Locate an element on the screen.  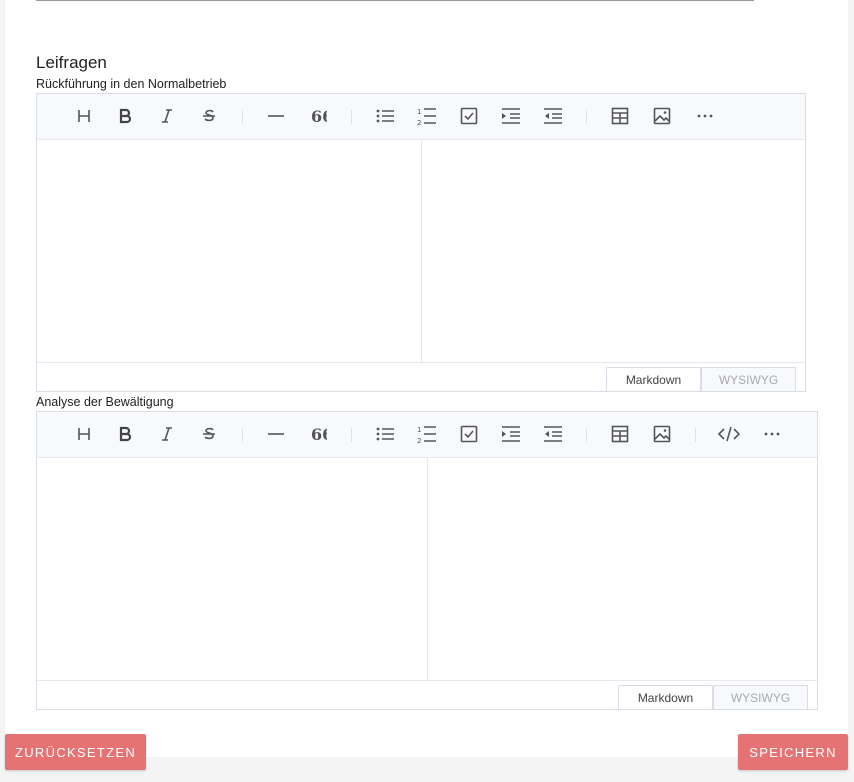
save-button: SPEICHERN is located at coordinates (793, 752).